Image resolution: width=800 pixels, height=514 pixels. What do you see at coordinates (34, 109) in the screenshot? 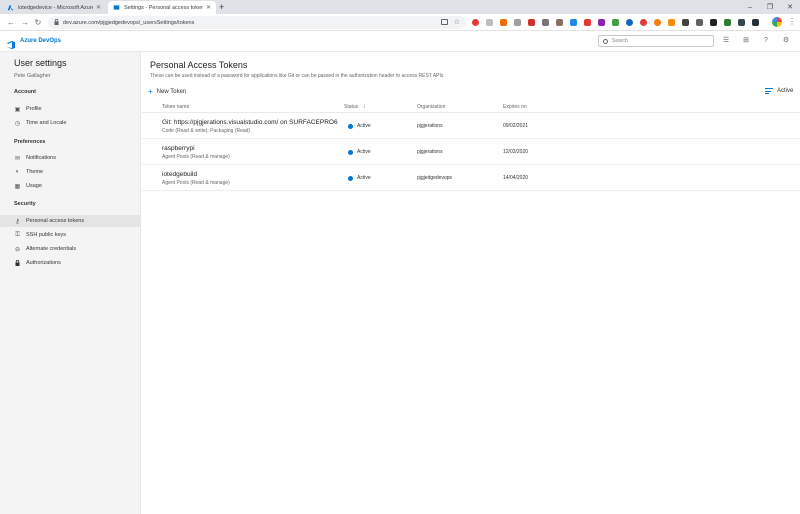
I see `sidebar-item-label: Profile` at bounding box center [34, 109].